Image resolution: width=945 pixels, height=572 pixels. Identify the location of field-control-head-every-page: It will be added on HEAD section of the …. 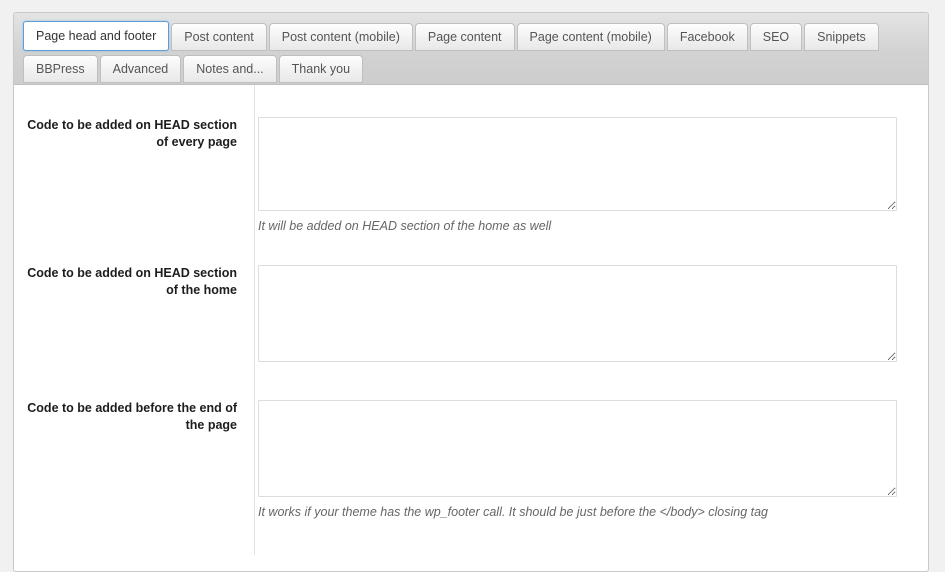
(583, 175).